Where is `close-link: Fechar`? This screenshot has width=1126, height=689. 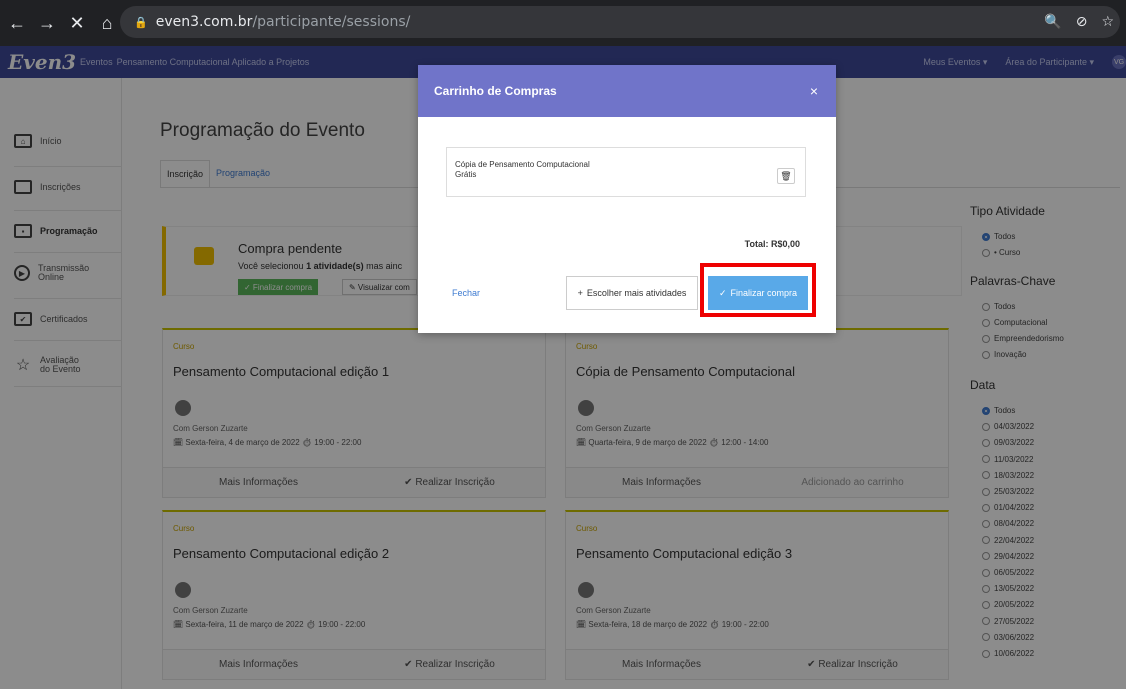 close-link: Fechar is located at coordinates (466, 293).